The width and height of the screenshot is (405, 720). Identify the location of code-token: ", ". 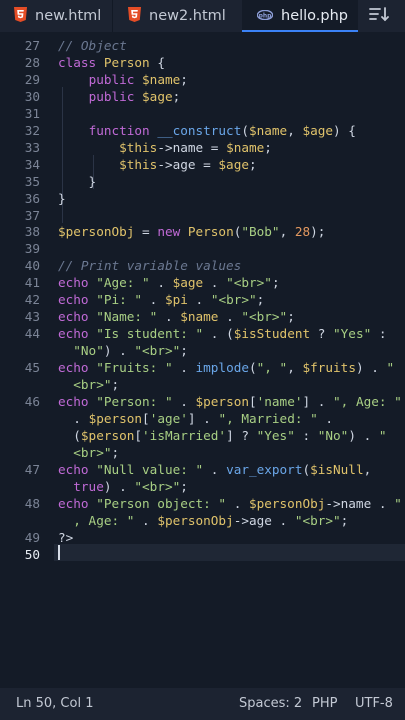
(272, 368).